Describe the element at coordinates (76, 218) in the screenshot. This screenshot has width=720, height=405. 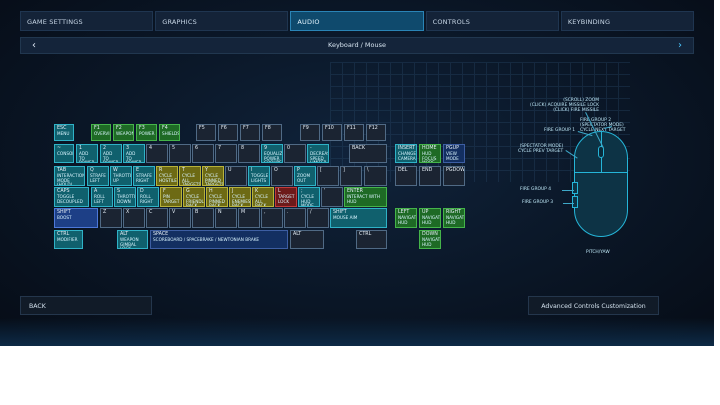
I see `key-shift-53: SHIFT BOOST` at that location.